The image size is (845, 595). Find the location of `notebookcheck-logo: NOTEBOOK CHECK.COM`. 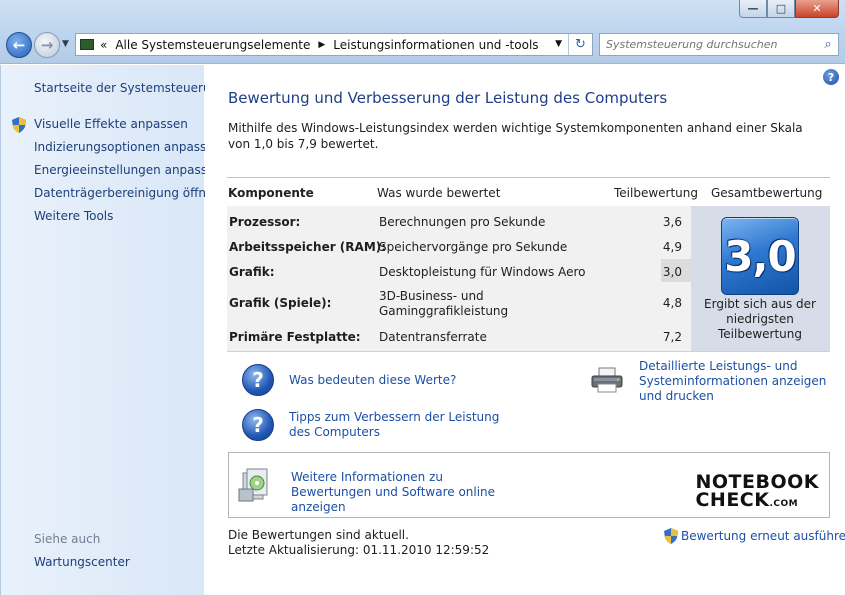

notebookcheck-logo: NOTEBOOK CHECK.COM is located at coordinates (757, 493).